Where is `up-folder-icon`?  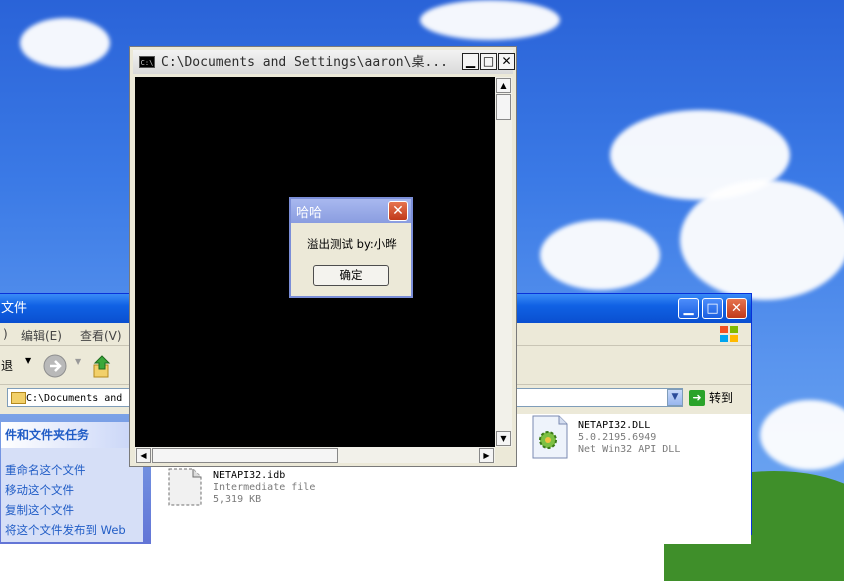 up-folder-icon is located at coordinates (103, 366).